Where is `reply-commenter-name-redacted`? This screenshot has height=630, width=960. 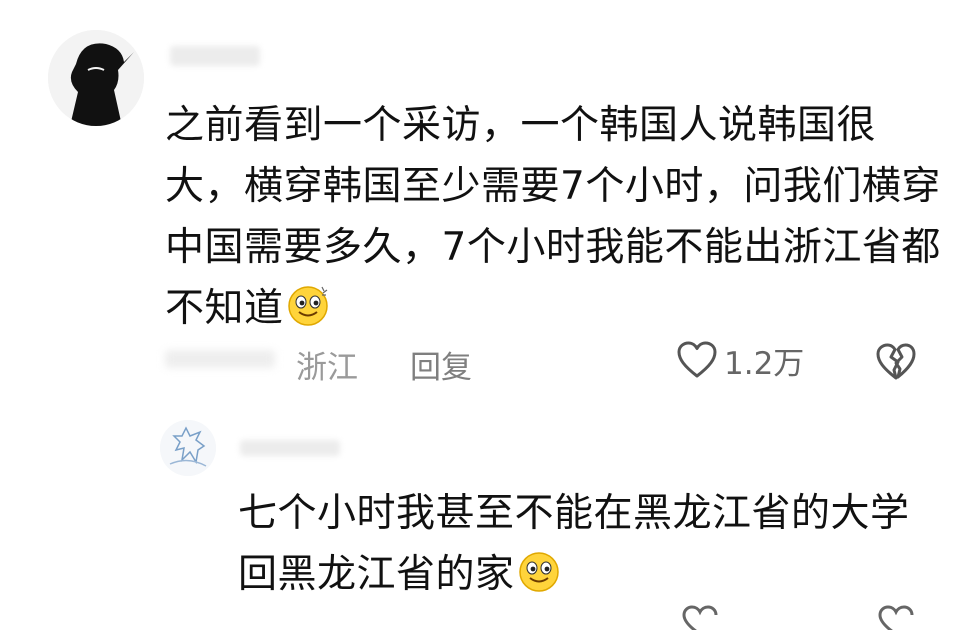
reply-commenter-name-redacted is located at coordinates (290, 448).